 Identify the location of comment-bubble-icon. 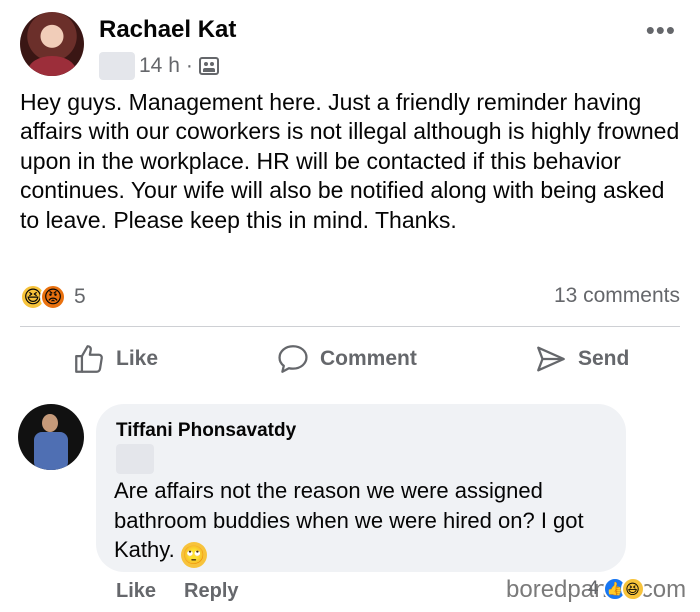
(293, 359).